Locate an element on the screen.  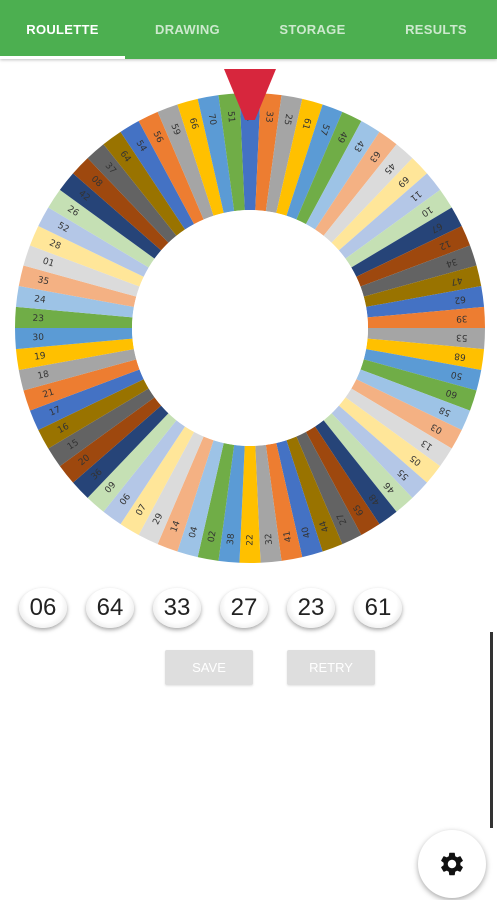
pointer-marker is located at coordinates (250, 94).